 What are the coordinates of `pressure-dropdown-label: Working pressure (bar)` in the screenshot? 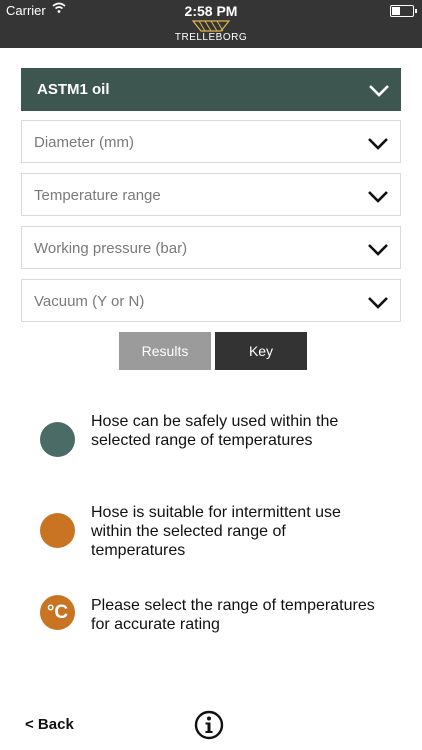 It's located at (111, 248).